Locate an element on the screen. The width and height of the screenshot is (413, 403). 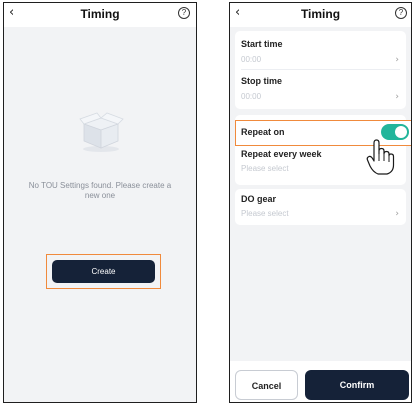
bottom-action-bar: Cancel Confirm is located at coordinates (320, 381).